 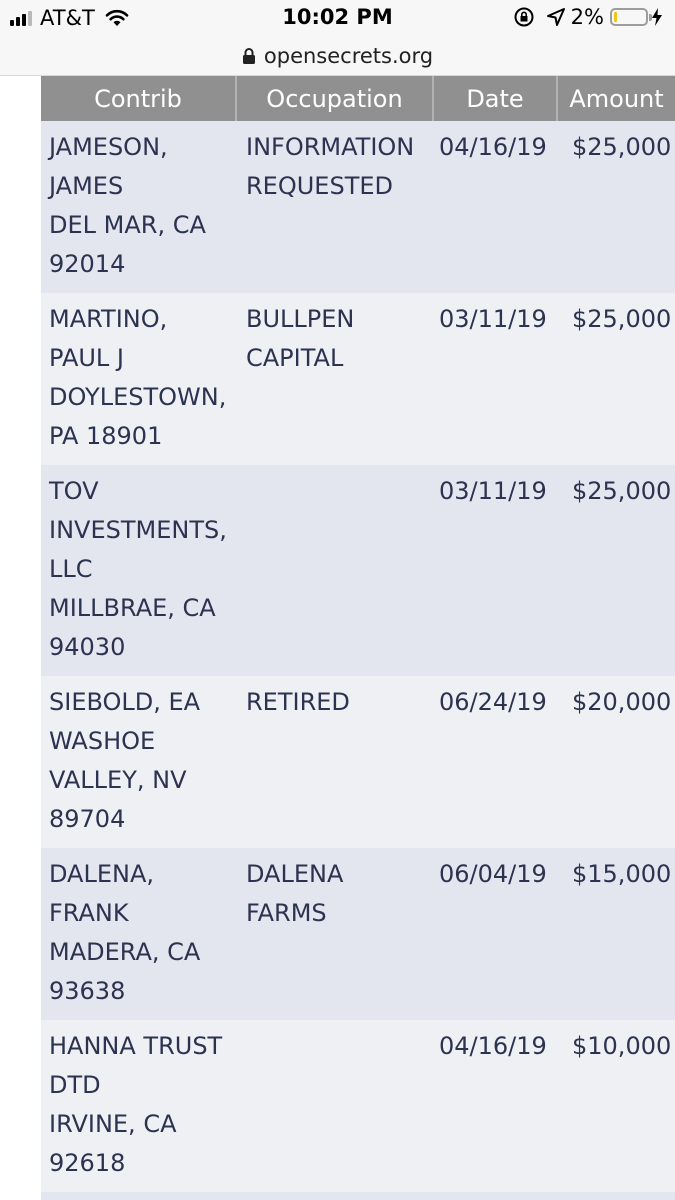 What do you see at coordinates (87, 264) in the screenshot?
I see `contrib-line: 92014` at bounding box center [87, 264].